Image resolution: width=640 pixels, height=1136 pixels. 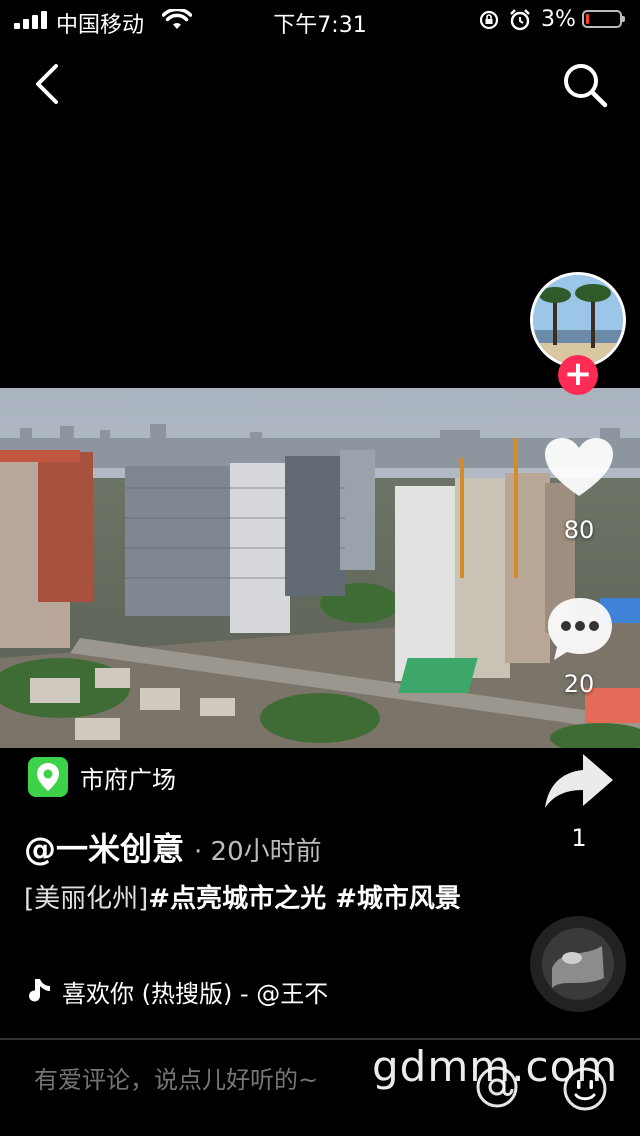 I want to click on music-line: 喜欢你 (热搜版) - @王不, so click(x=209, y=991).